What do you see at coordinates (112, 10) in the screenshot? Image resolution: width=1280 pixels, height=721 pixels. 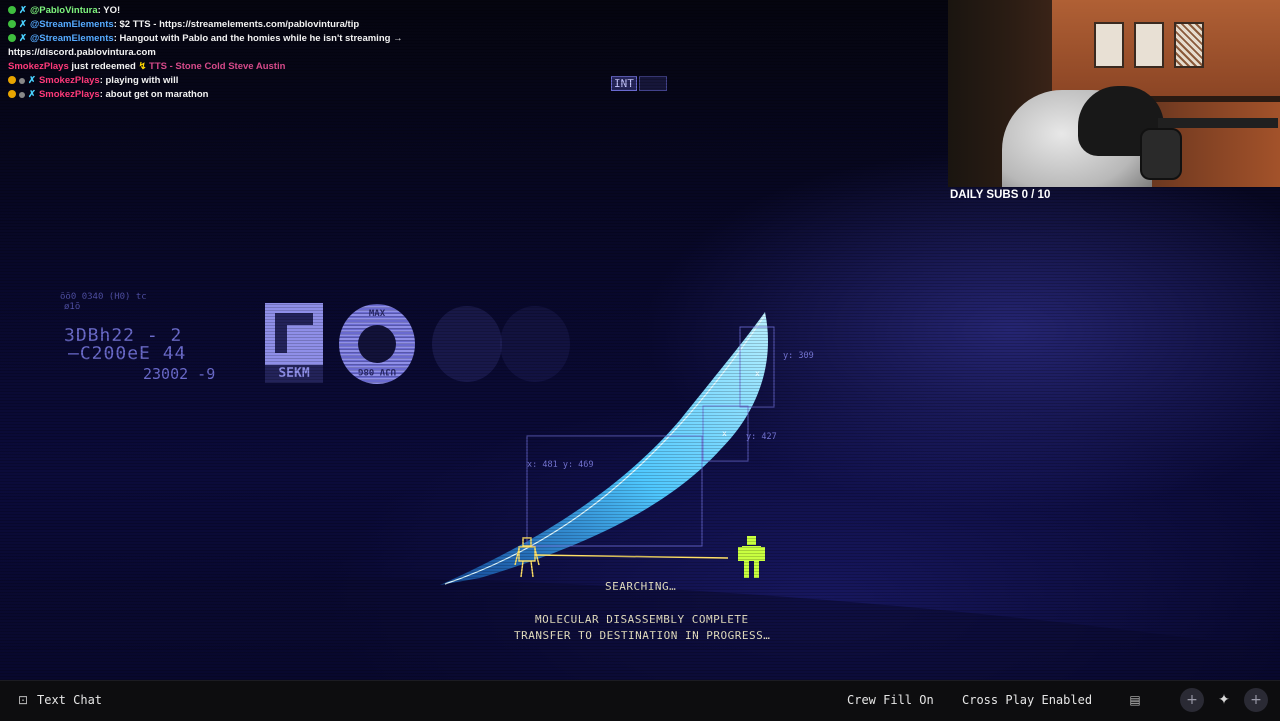 I see `chat-message: YO!` at bounding box center [112, 10].